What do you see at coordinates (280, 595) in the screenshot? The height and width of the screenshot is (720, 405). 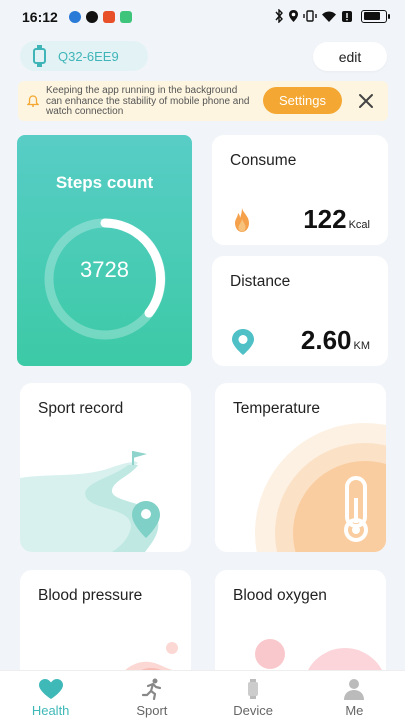 I see `blood-oxygen-title: Blood oxygen` at bounding box center [280, 595].